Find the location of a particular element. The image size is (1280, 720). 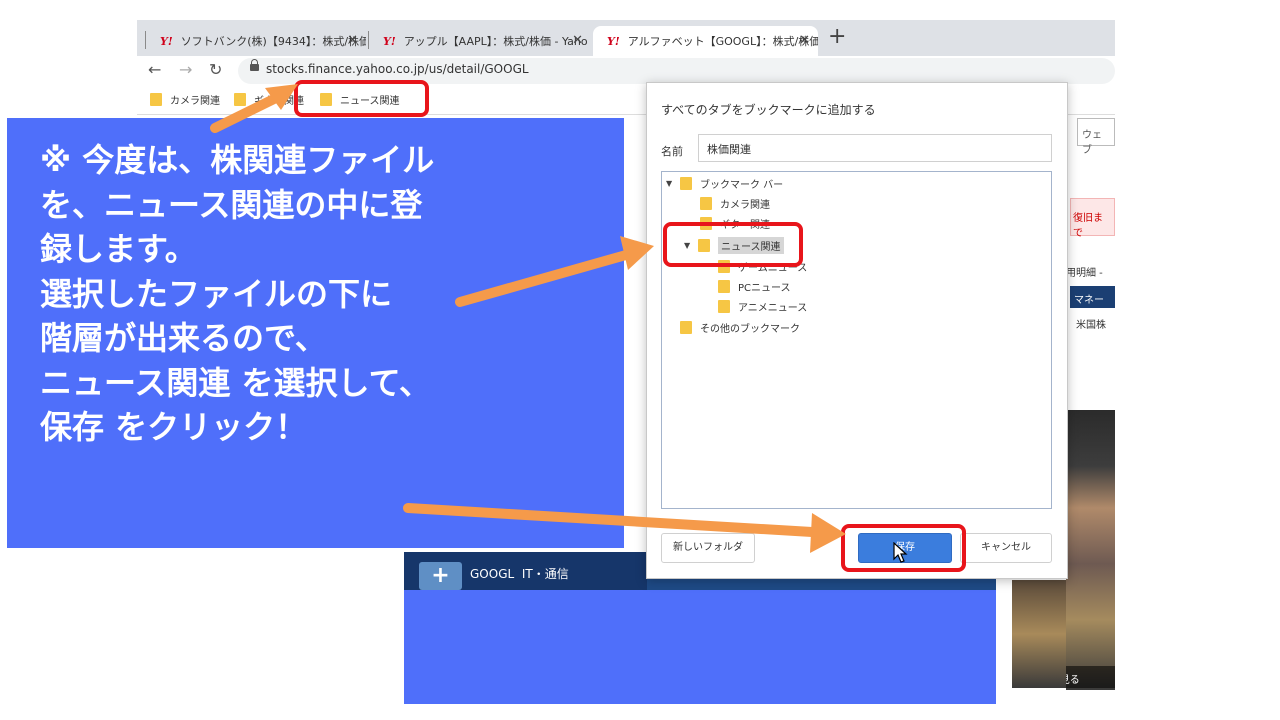

bookmark-camera: カメラ関連 is located at coordinates (185, 99).